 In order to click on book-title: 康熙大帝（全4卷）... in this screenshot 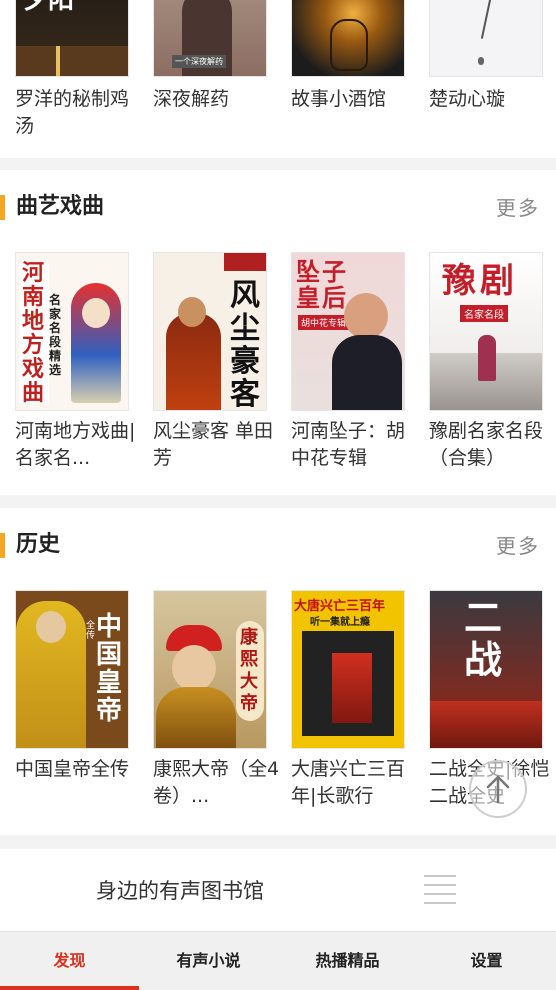, I will do `click(216, 782)`.